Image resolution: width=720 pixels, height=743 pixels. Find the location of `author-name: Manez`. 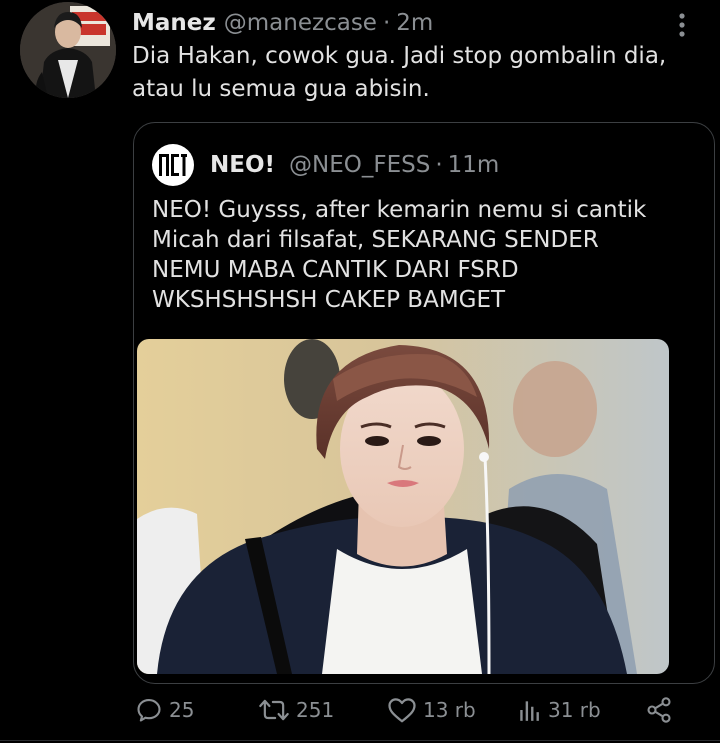

author-name: Manez is located at coordinates (174, 23).